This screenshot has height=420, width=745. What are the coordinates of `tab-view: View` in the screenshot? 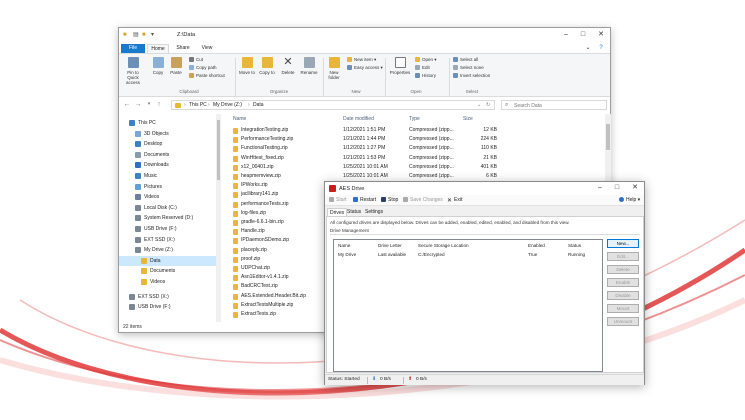 It's located at (207, 48).